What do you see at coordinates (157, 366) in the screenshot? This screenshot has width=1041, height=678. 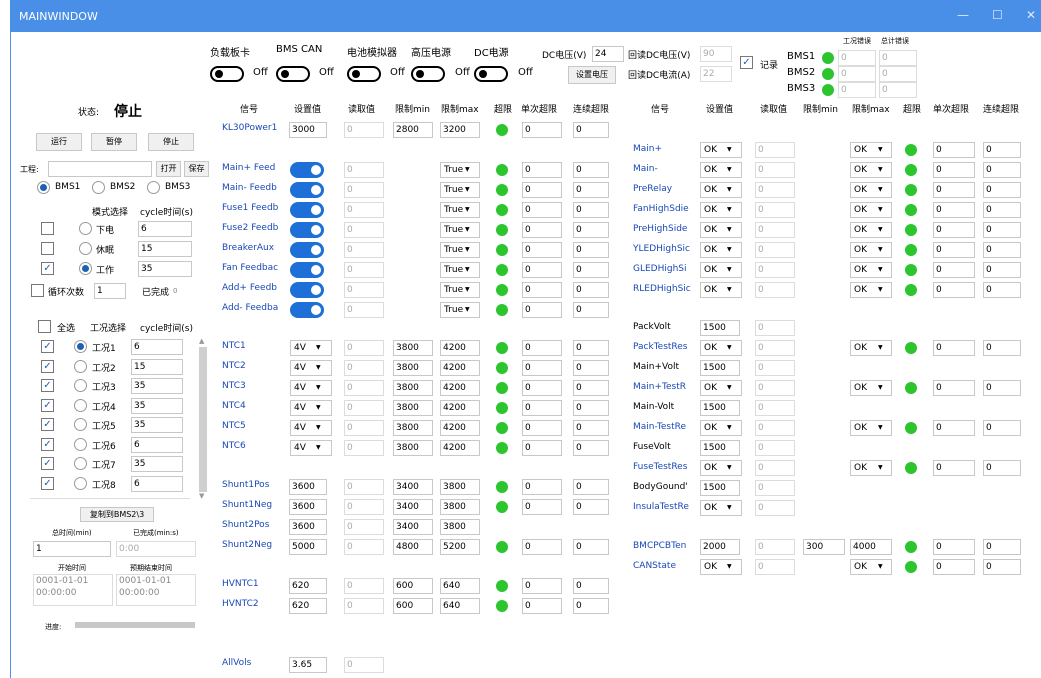 I see `condition-cycle-input: 15` at bounding box center [157, 366].